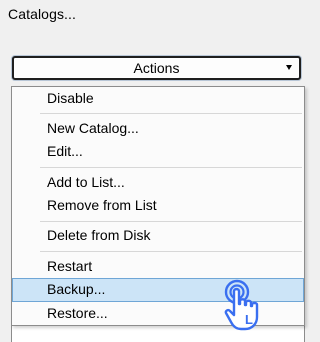 This screenshot has height=342, width=320. I want to click on actions-button-label: Actions, so click(156, 68).